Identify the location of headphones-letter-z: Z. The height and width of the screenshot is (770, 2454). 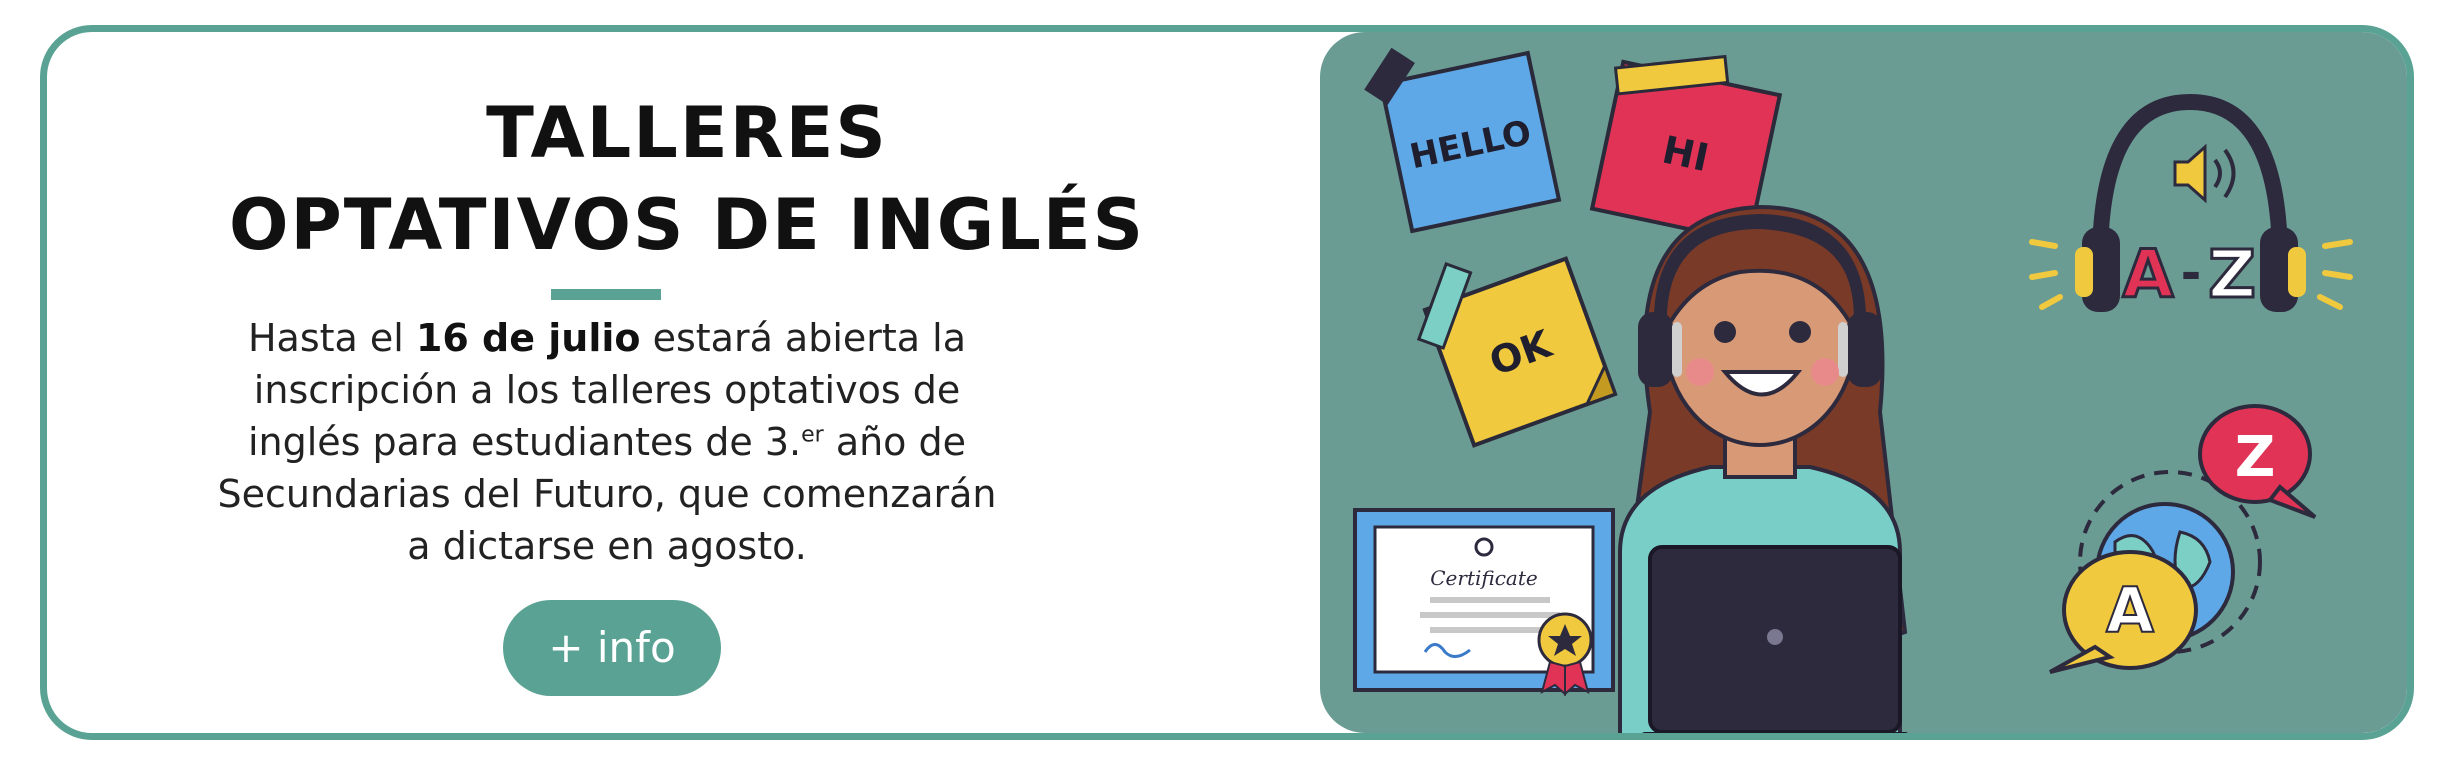
(2232, 274).